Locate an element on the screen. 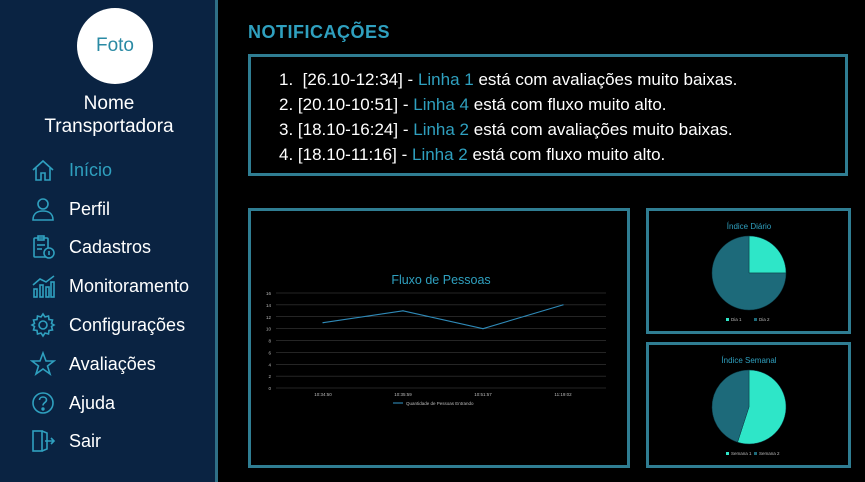 The height and width of the screenshot is (482, 865). x-tick-label: 10:35:59 is located at coordinates (403, 394).